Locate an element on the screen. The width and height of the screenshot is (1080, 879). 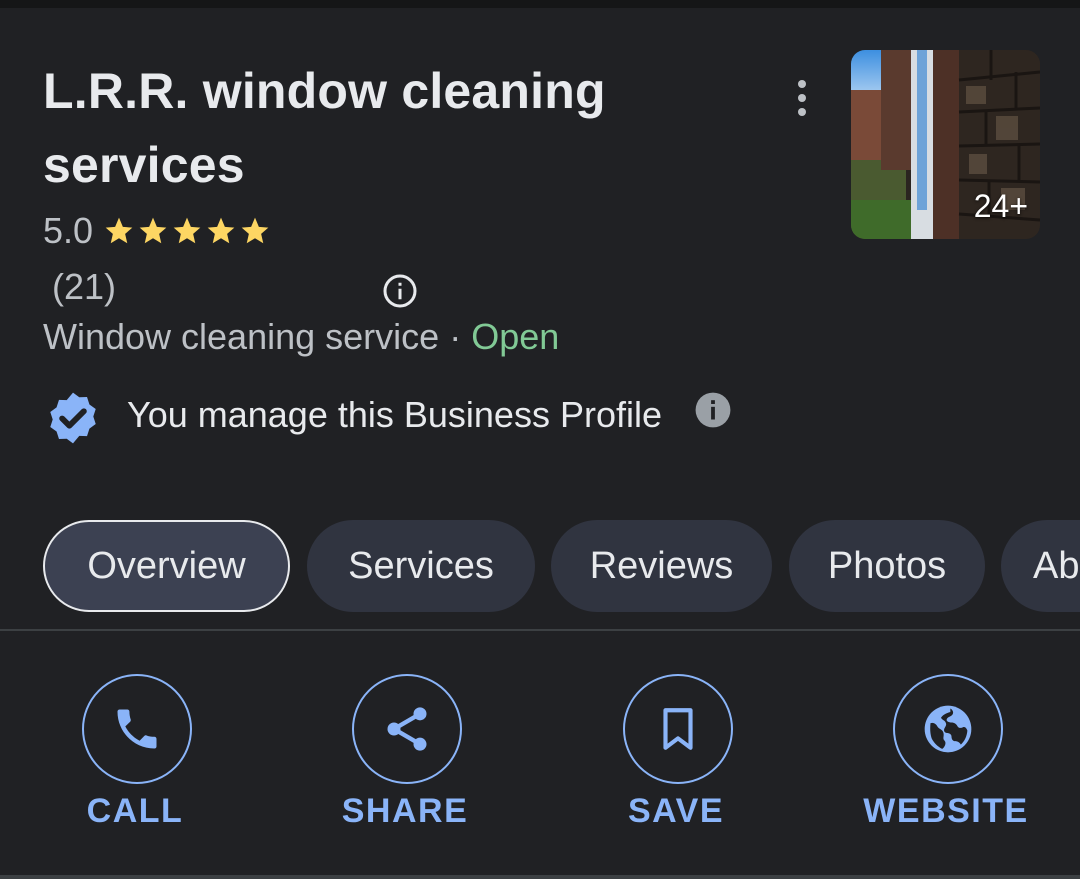
bookmark-icon is located at coordinates (678, 729).